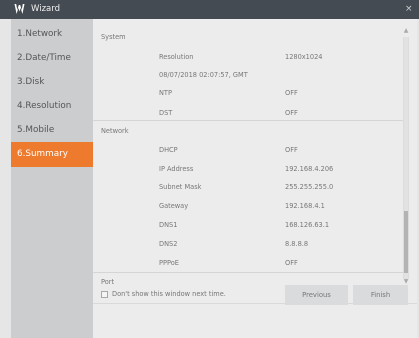 The width and height of the screenshot is (419, 338). I want to click on dst-value: OFF, so click(291, 113).